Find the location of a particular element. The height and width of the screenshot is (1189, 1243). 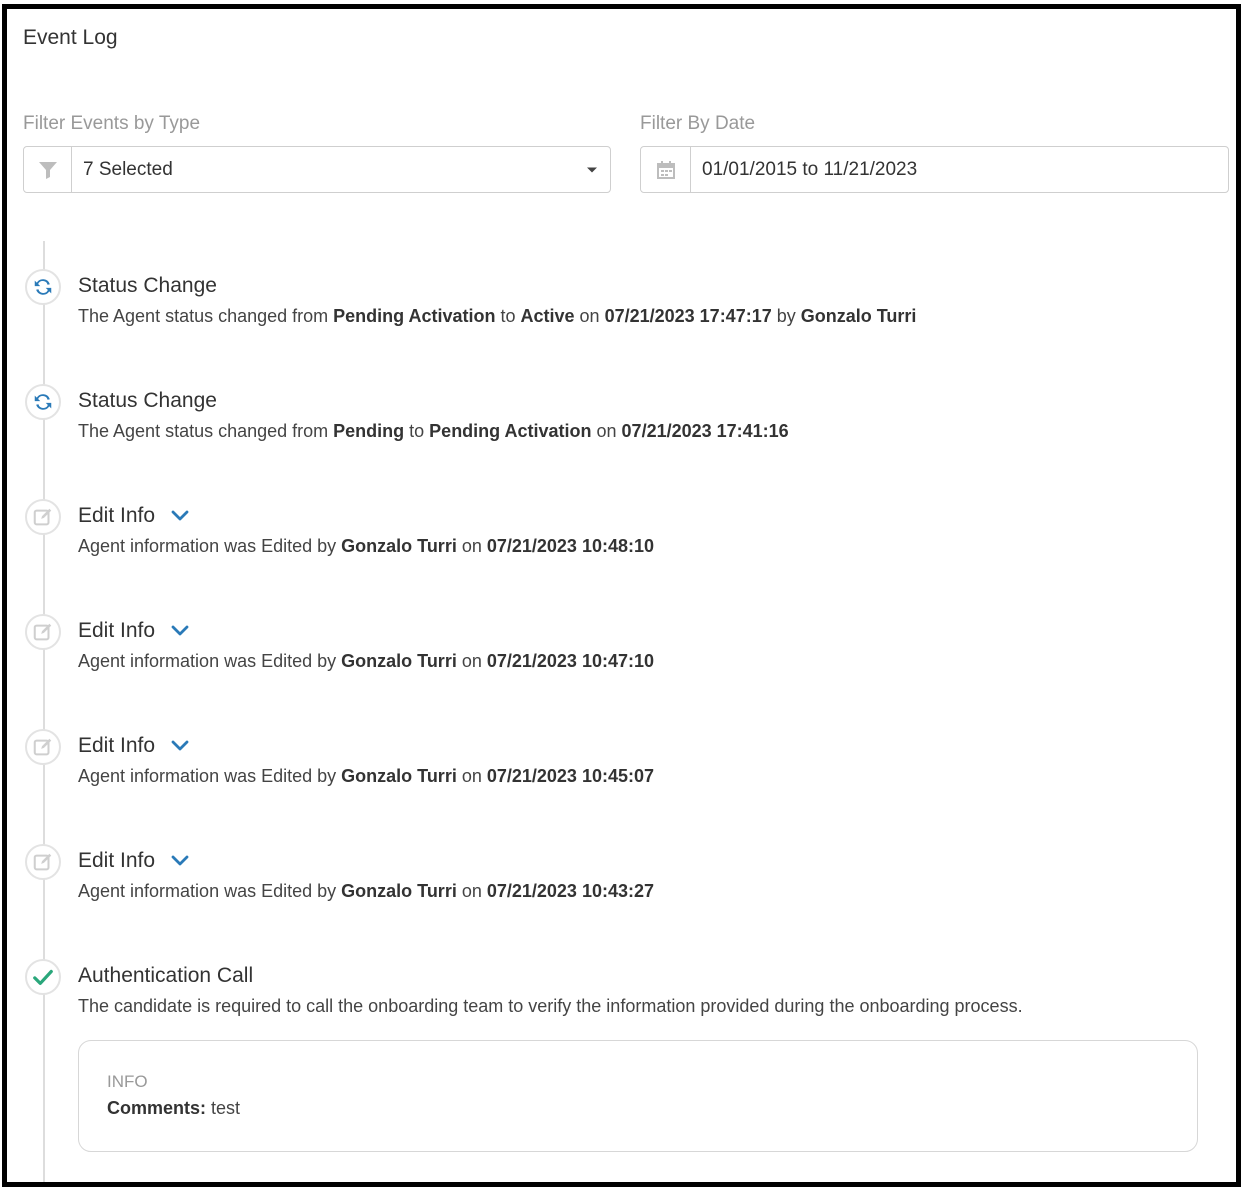

event-emphasis: 07/21/2023 10:43:27 is located at coordinates (570, 891).